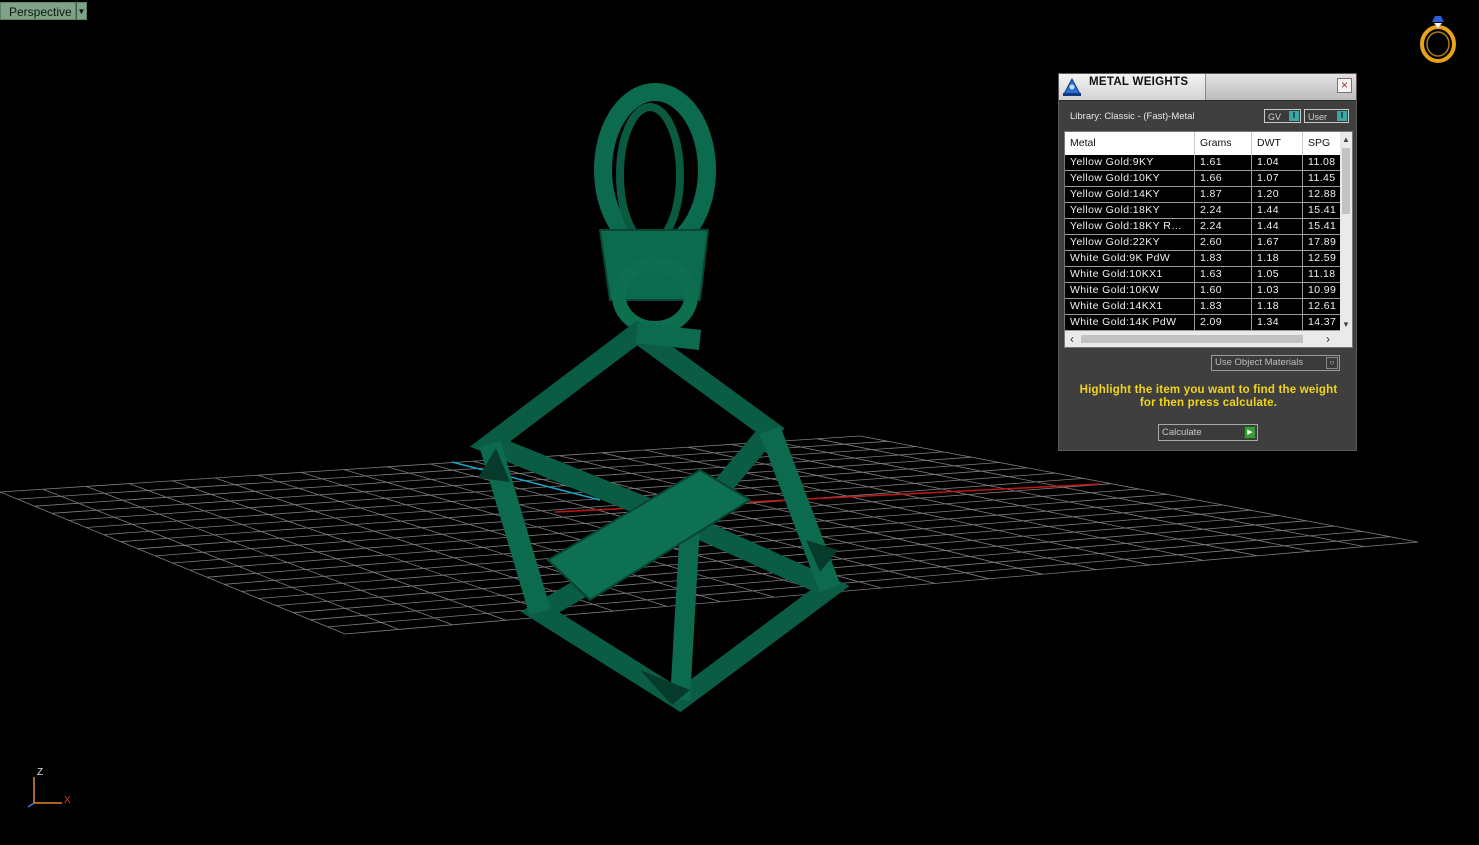 The width and height of the screenshot is (1479, 845). I want to click on table-cell: 2.60, so click(1223, 242).